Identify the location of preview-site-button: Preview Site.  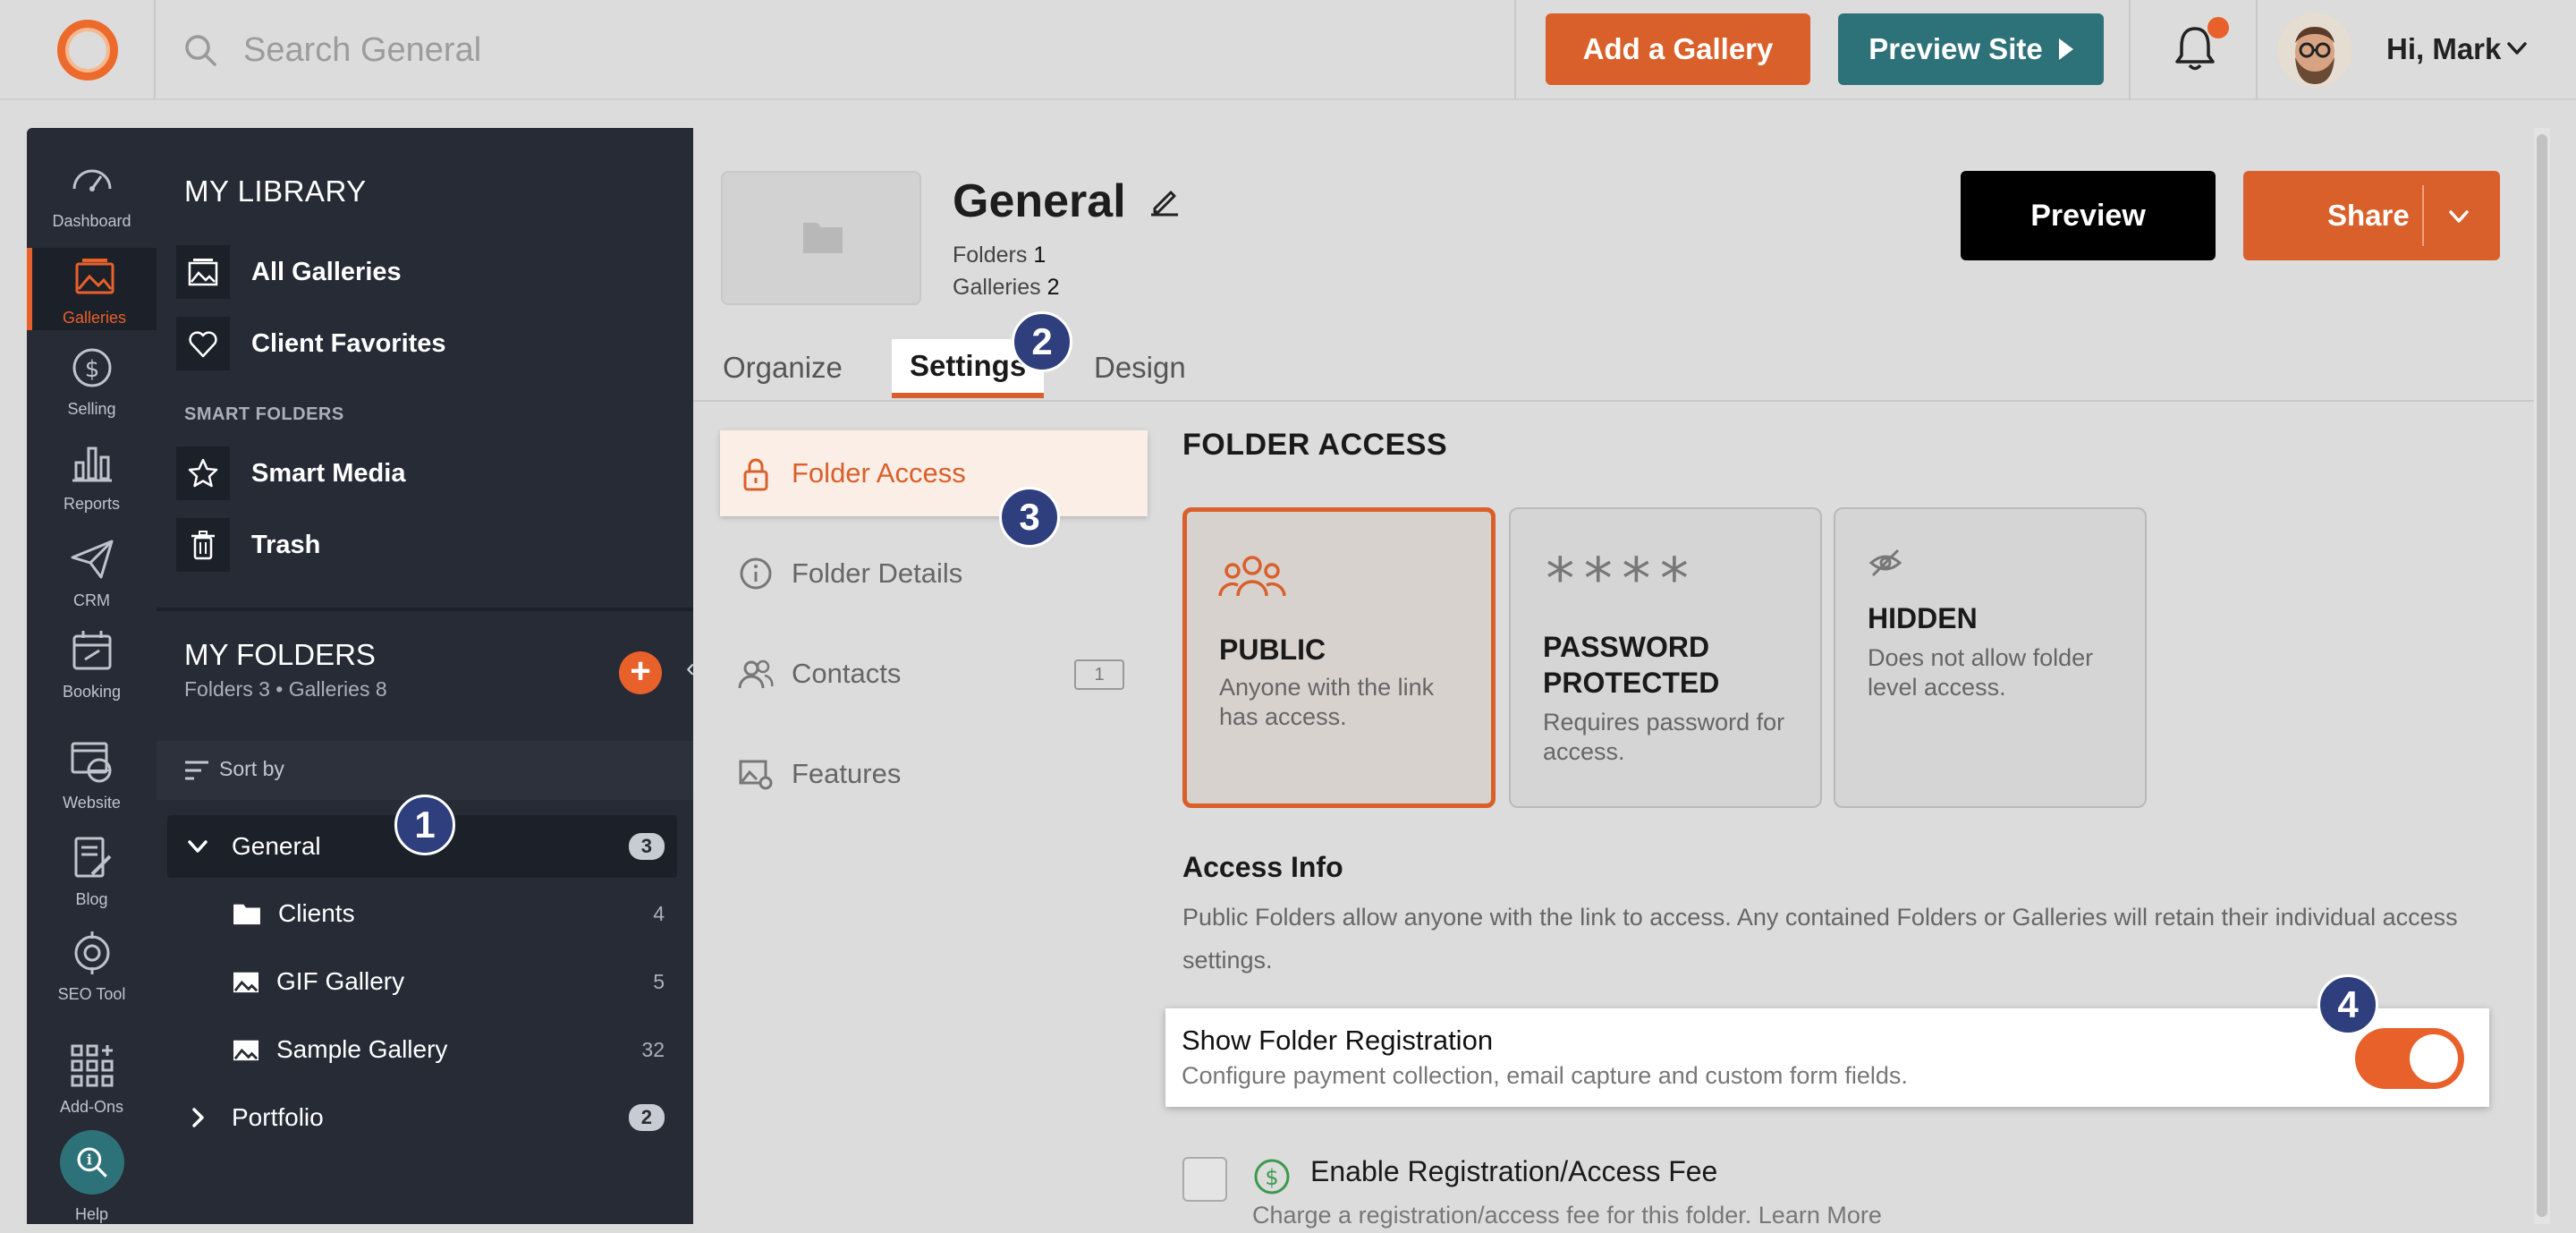
(1971, 49).